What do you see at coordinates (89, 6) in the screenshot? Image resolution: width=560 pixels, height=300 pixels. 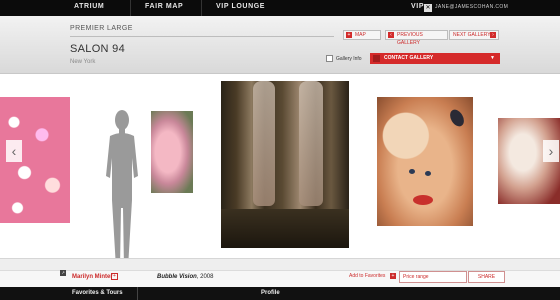 I see `nav-atrium: ATRIUM` at bounding box center [89, 6].